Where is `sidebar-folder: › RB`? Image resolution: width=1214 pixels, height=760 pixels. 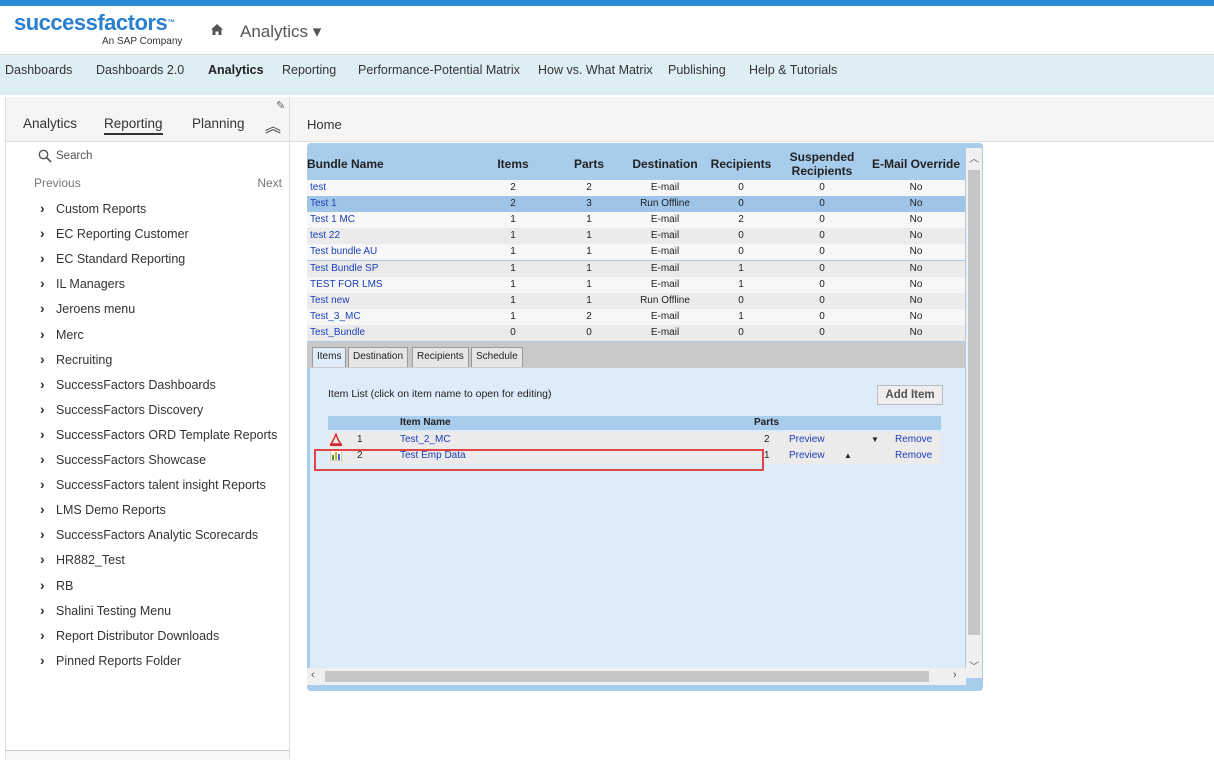
sidebar-folder: › RB is located at coordinates (56, 585).